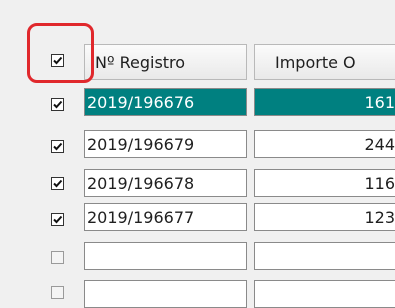 This screenshot has width=395, height=308. What do you see at coordinates (141, 144) in the screenshot?
I see `cell-registro-value: 2019/196679` at bounding box center [141, 144].